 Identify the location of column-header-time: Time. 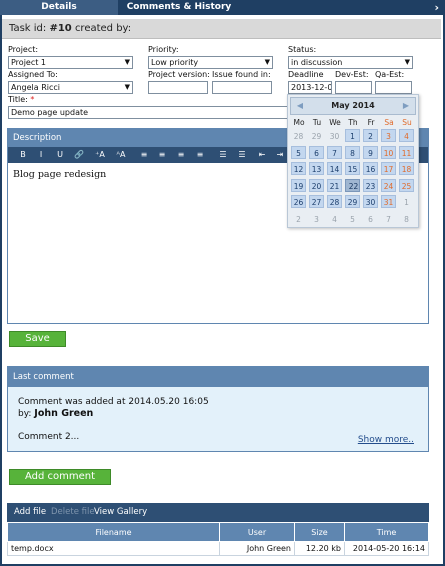
(386, 532).